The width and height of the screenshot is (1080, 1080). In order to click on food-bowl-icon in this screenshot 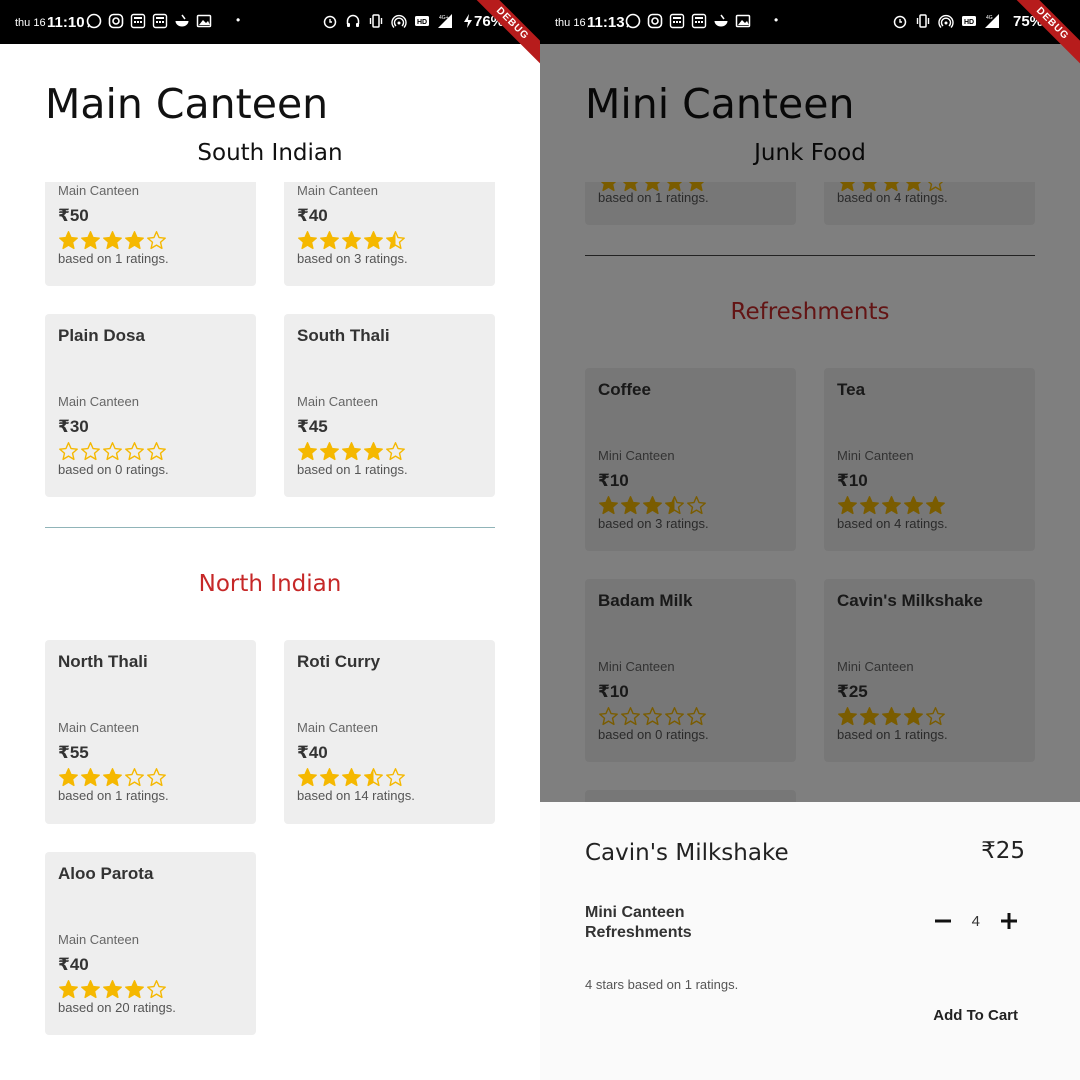, I will do `click(721, 20)`.